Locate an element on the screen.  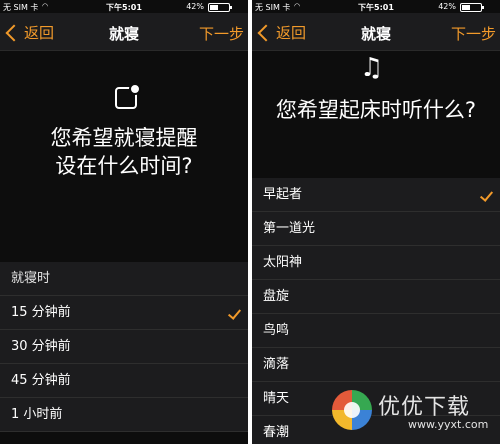
music-note-icon: ♫ is located at coordinates (372, 68).